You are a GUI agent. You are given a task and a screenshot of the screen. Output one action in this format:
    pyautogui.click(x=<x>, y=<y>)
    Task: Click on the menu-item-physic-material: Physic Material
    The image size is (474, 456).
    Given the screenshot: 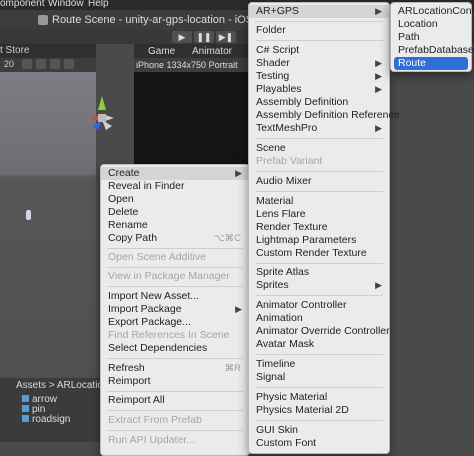 What is the action you would take?
    pyautogui.click(x=319, y=397)
    